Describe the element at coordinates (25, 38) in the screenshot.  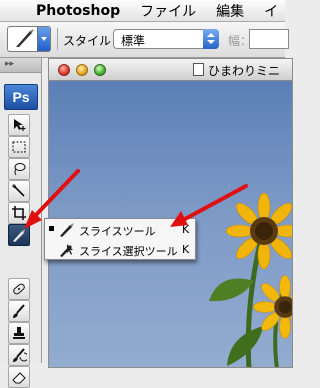
I see `slice-tool-icon` at that location.